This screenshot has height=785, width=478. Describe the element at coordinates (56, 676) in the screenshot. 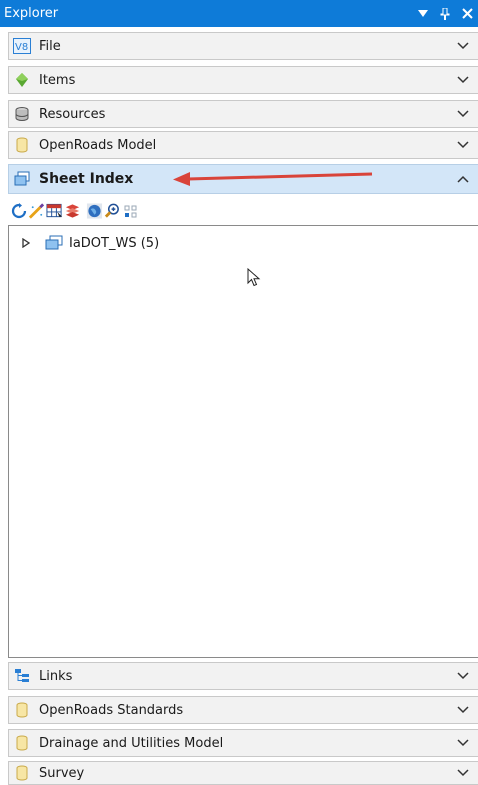

I see `section-label: Links` at that location.